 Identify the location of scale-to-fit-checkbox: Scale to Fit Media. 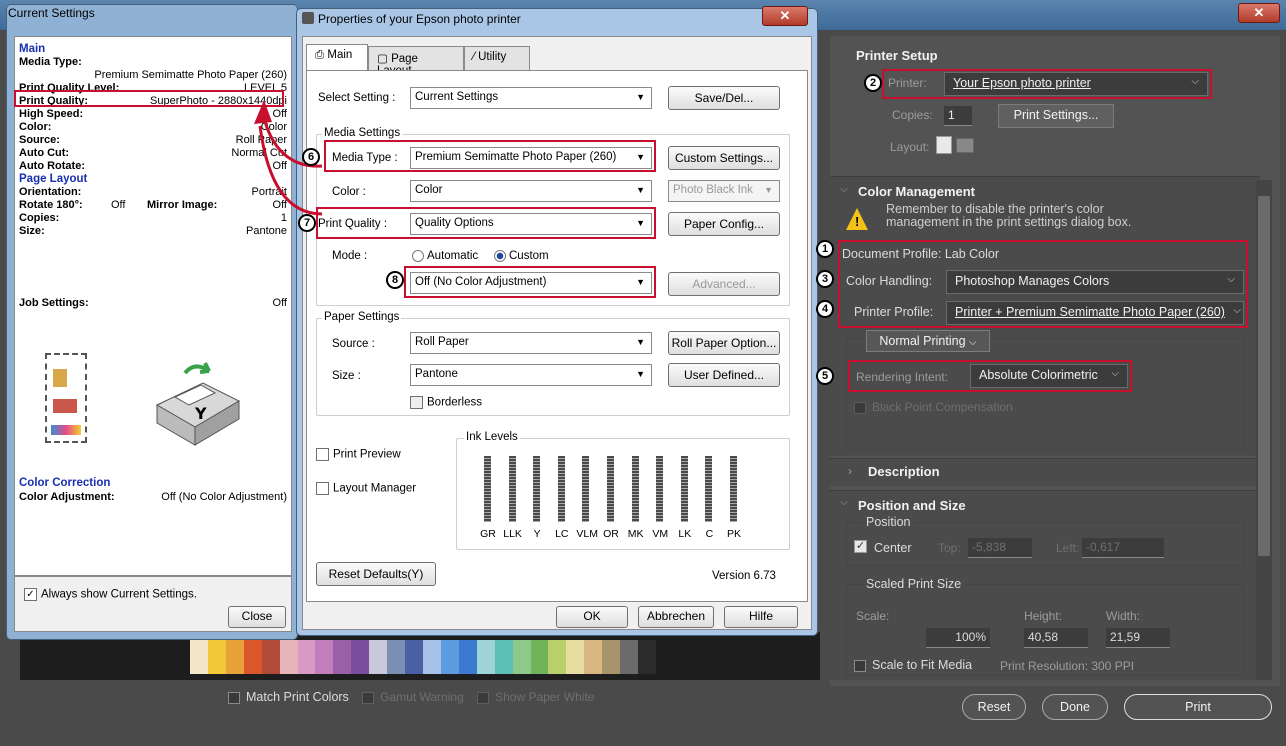
(913, 665).